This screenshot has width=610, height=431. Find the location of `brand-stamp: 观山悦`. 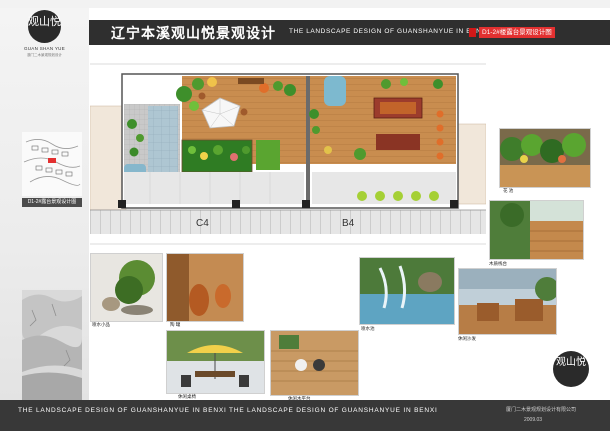

brand-stamp: 观山悦 is located at coordinates (571, 369).